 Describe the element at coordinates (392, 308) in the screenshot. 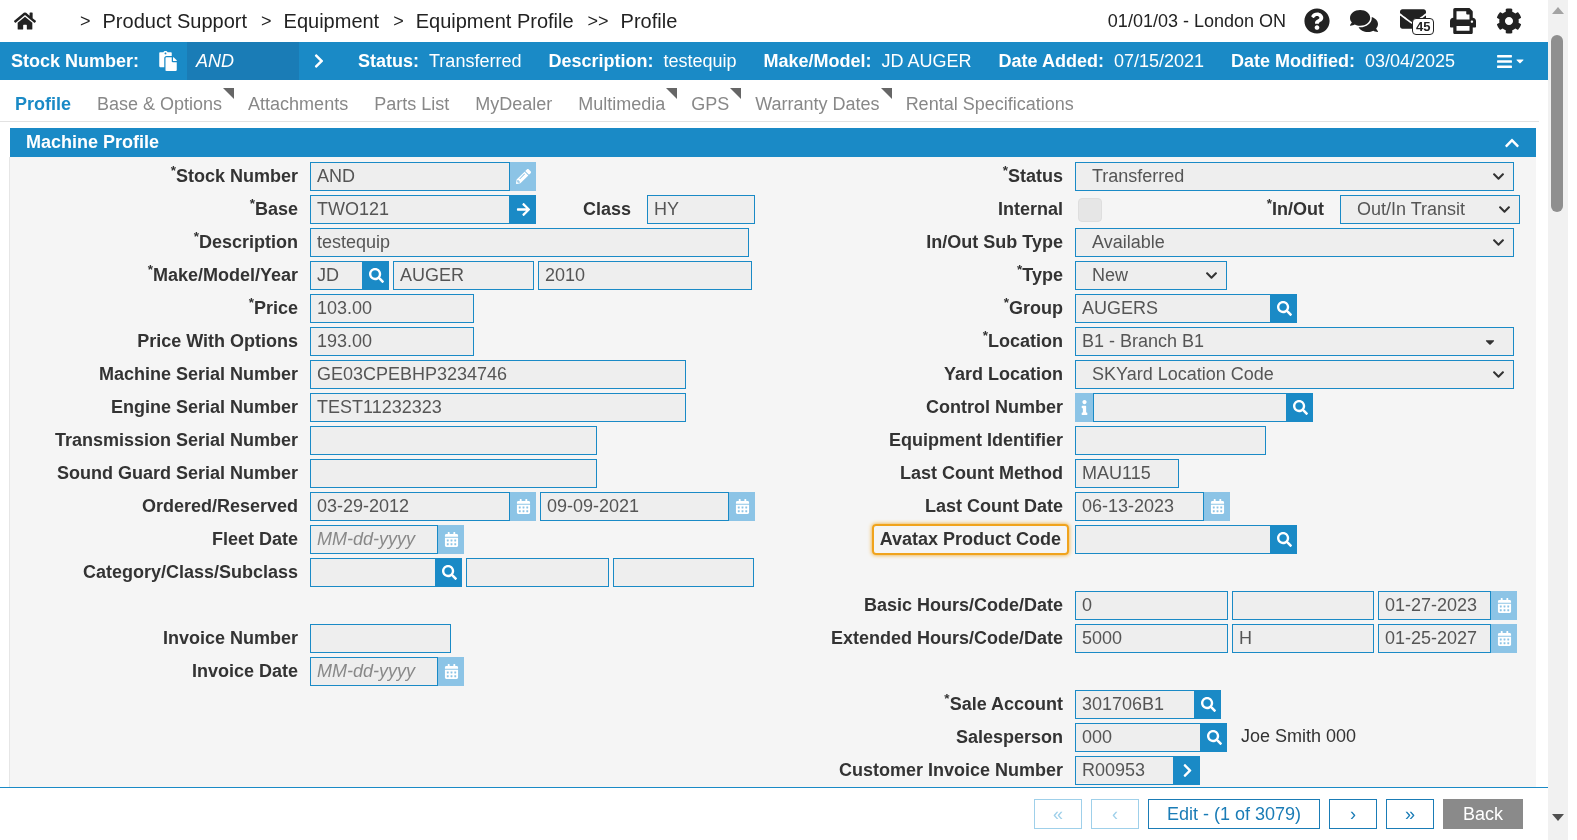

I see `text-field: 103.00` at that location.